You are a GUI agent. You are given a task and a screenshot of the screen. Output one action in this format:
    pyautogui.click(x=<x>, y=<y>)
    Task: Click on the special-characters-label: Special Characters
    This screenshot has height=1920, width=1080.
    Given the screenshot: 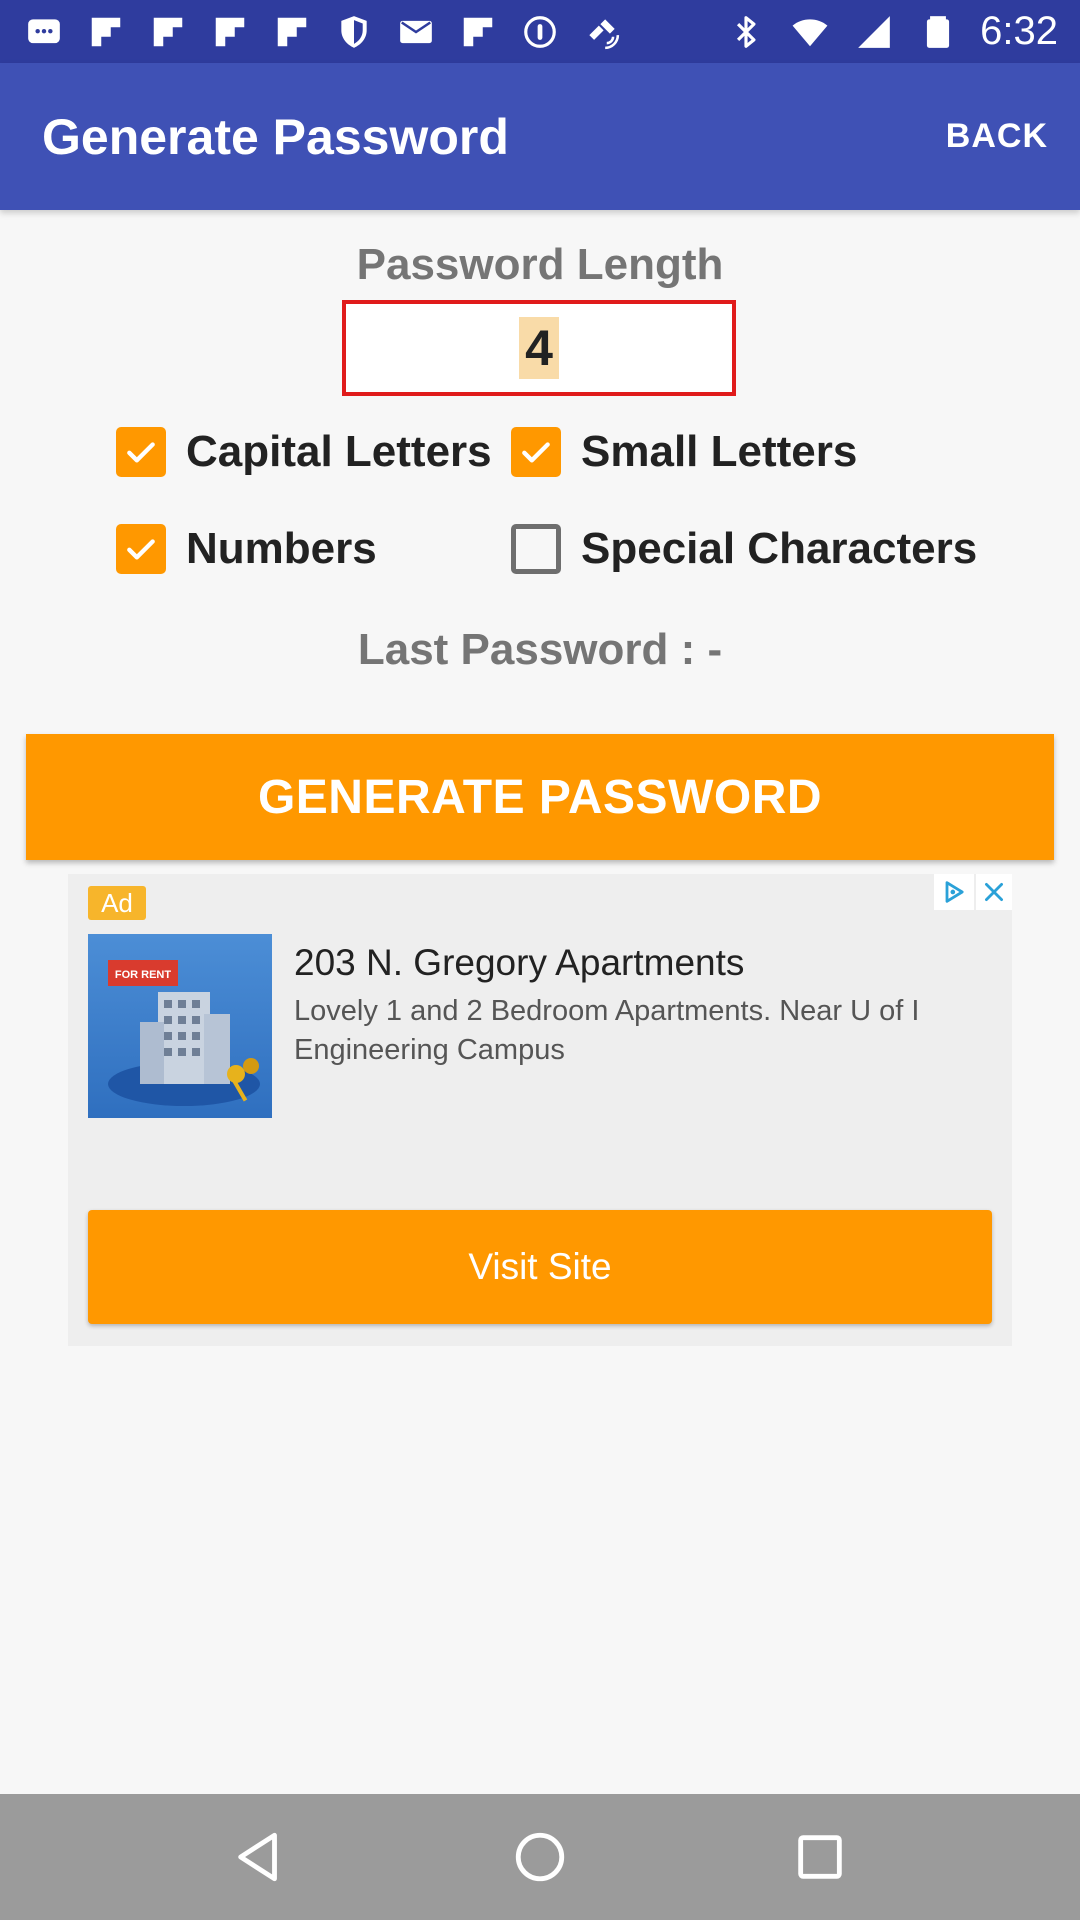 What is the action you would take?
    pyautogui.click(x=779, y=548)
    